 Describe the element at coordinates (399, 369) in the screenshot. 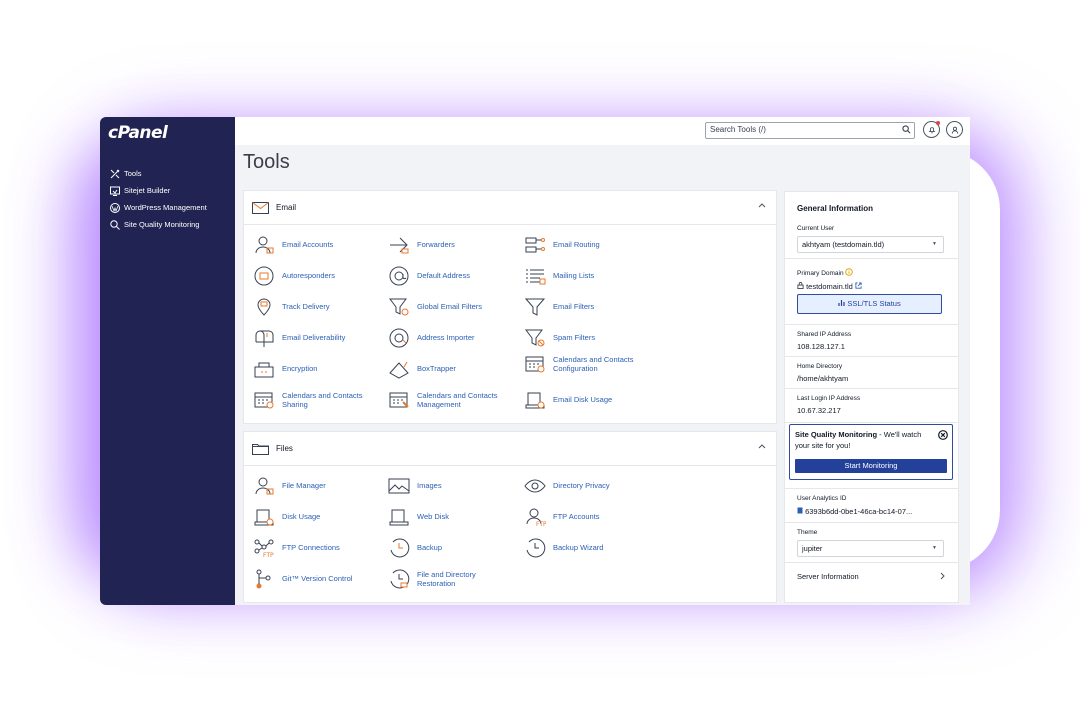

I see `boxtrapper-icon` at that location.